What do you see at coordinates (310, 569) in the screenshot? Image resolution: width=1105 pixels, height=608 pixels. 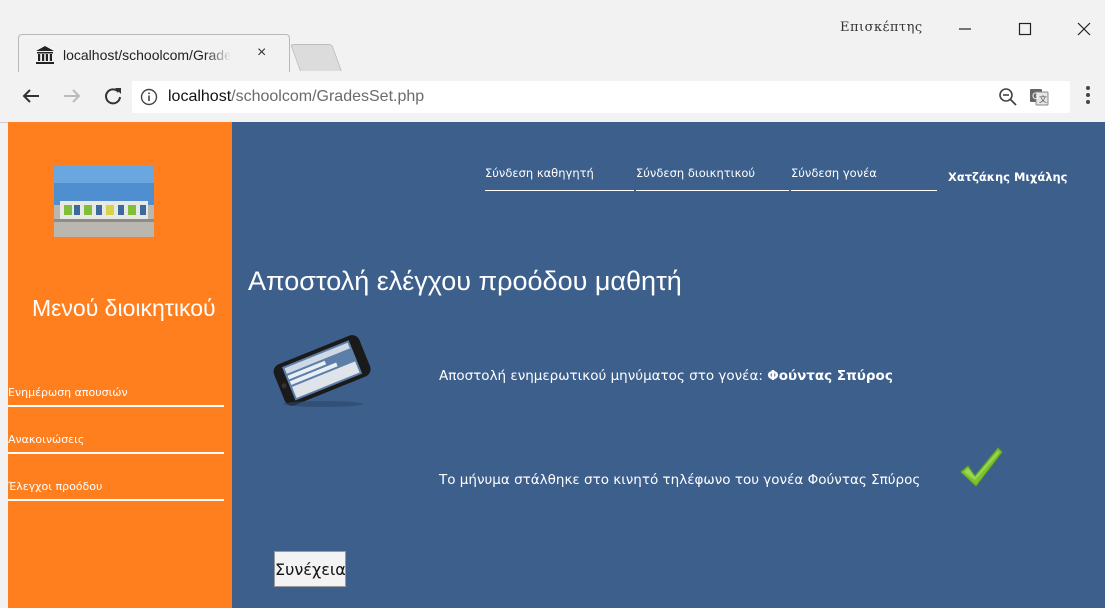 I see `continue-button: Συνέχεια` at bounding box center [310, 569].